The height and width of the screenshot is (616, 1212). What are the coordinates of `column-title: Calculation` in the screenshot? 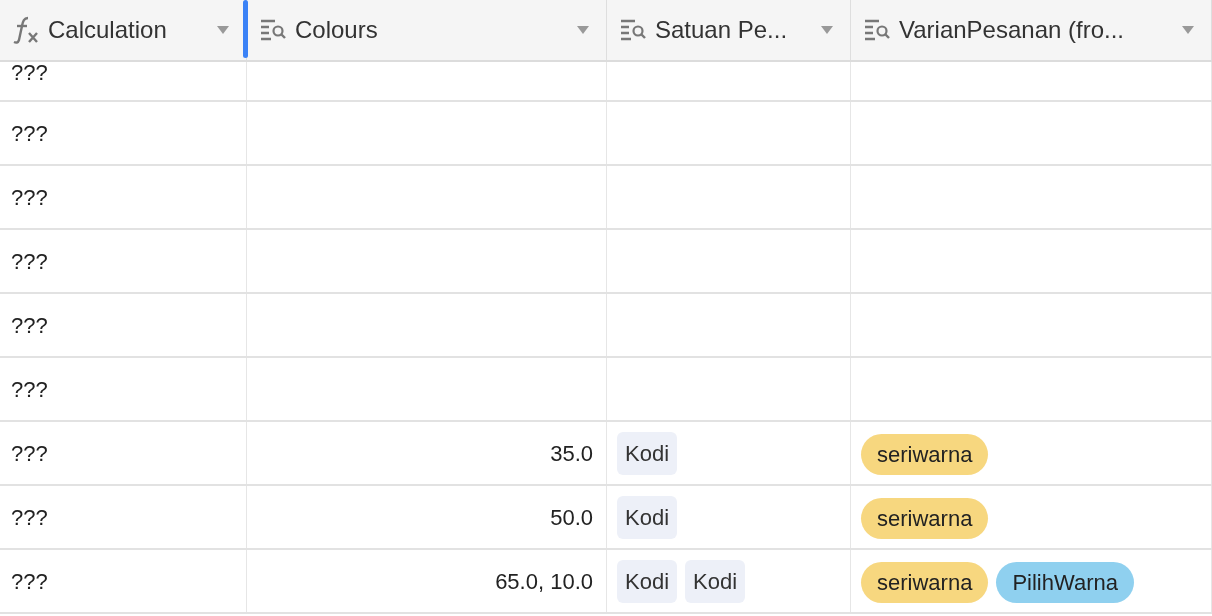 It's located at (108, 30).